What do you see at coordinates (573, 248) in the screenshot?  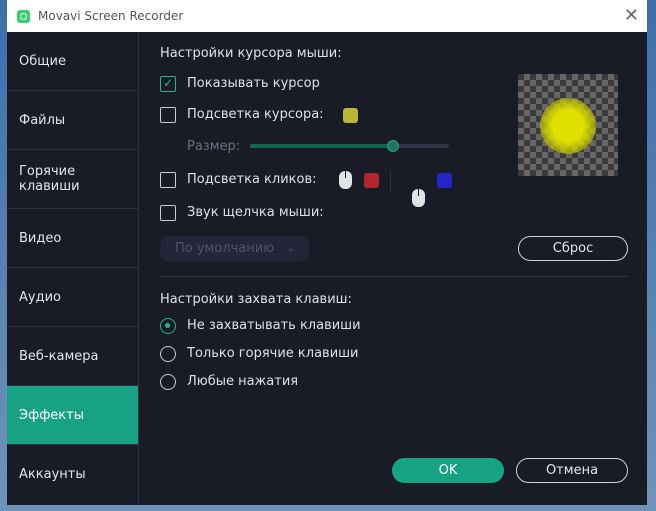 I see `reset-button: Сброс` at bounding box center [573, 248].